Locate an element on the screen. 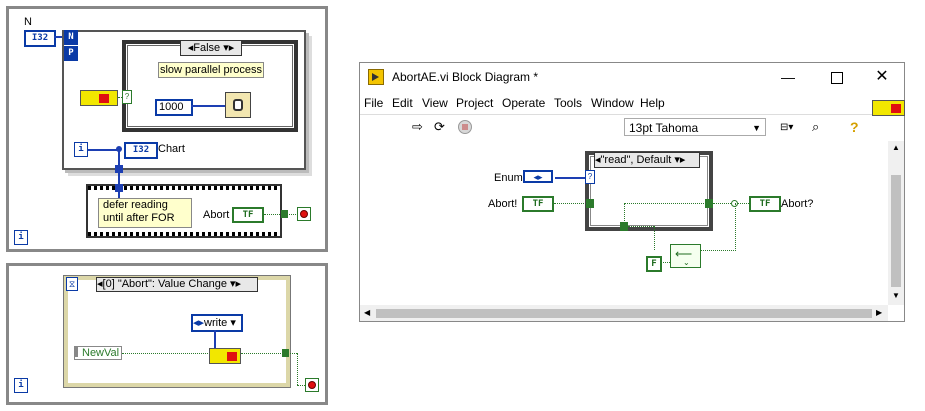 Image resolution: width=925 pixels, height=411 pixels. write-enum-constant: ◂▸write ▾ is located at coordinates (217, 323).